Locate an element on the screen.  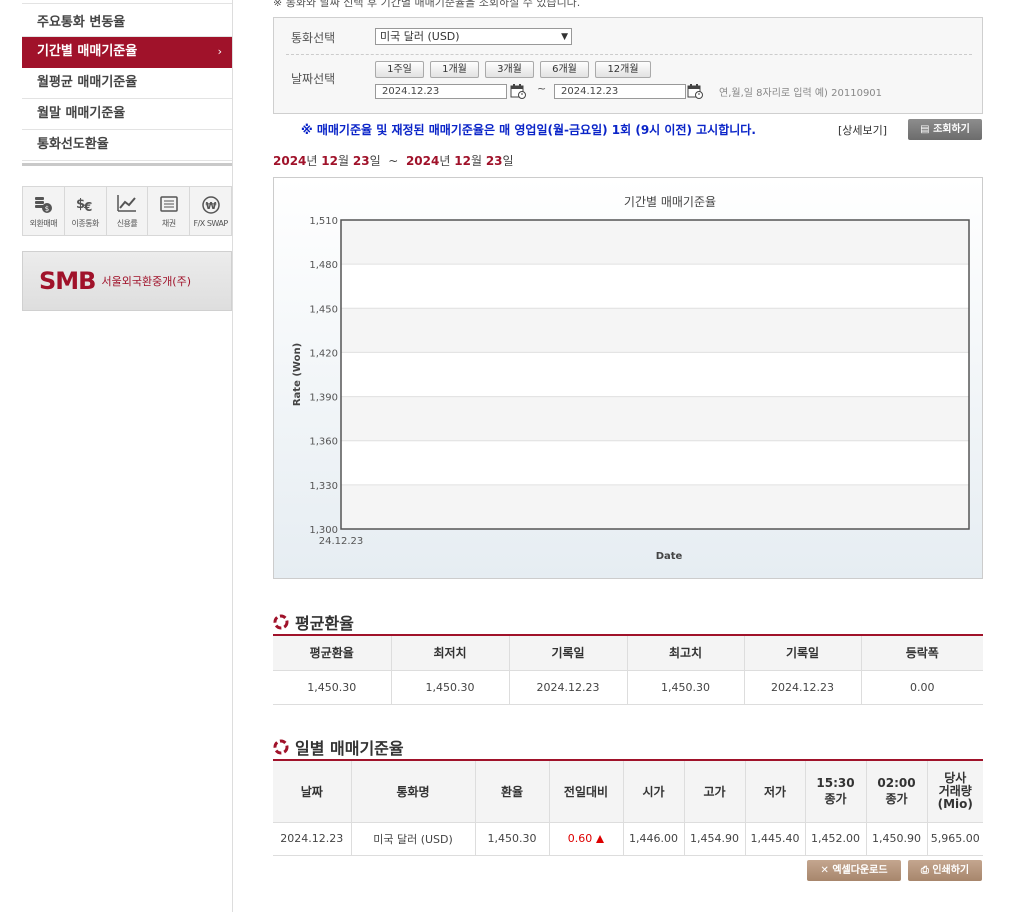
sidebar-item-forward-rate: 통화선도환율 is located at coordinates (127, 145).